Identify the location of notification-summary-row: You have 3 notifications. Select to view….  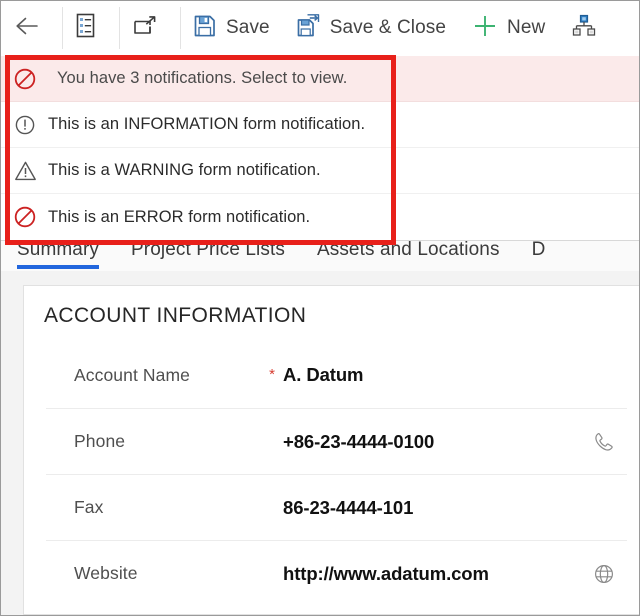
(320, 79).